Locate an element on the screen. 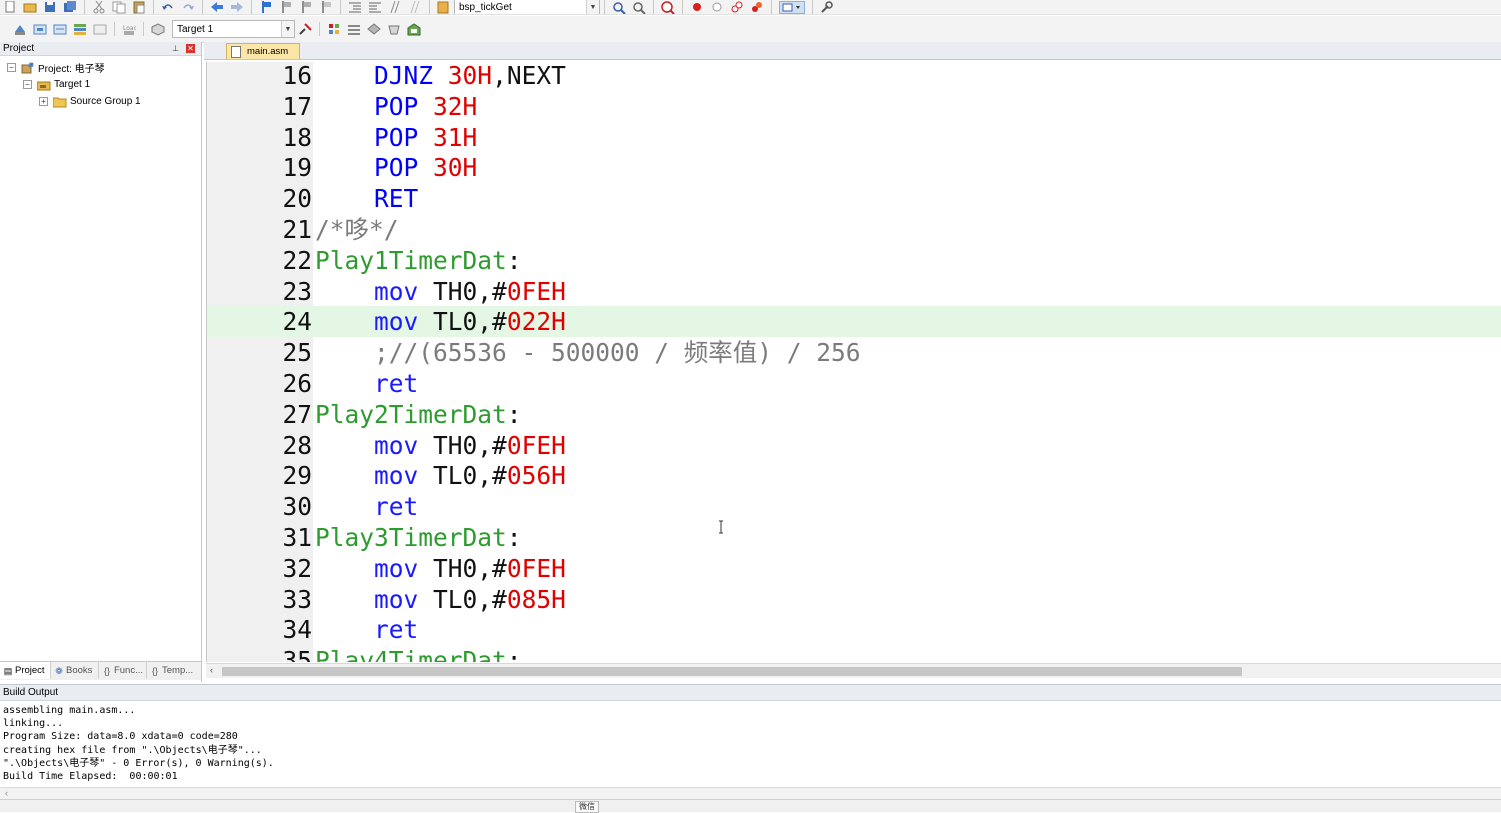 This screenshot has width=1501, height=813. navigate-back-icon is located at coordinates (217, 7).